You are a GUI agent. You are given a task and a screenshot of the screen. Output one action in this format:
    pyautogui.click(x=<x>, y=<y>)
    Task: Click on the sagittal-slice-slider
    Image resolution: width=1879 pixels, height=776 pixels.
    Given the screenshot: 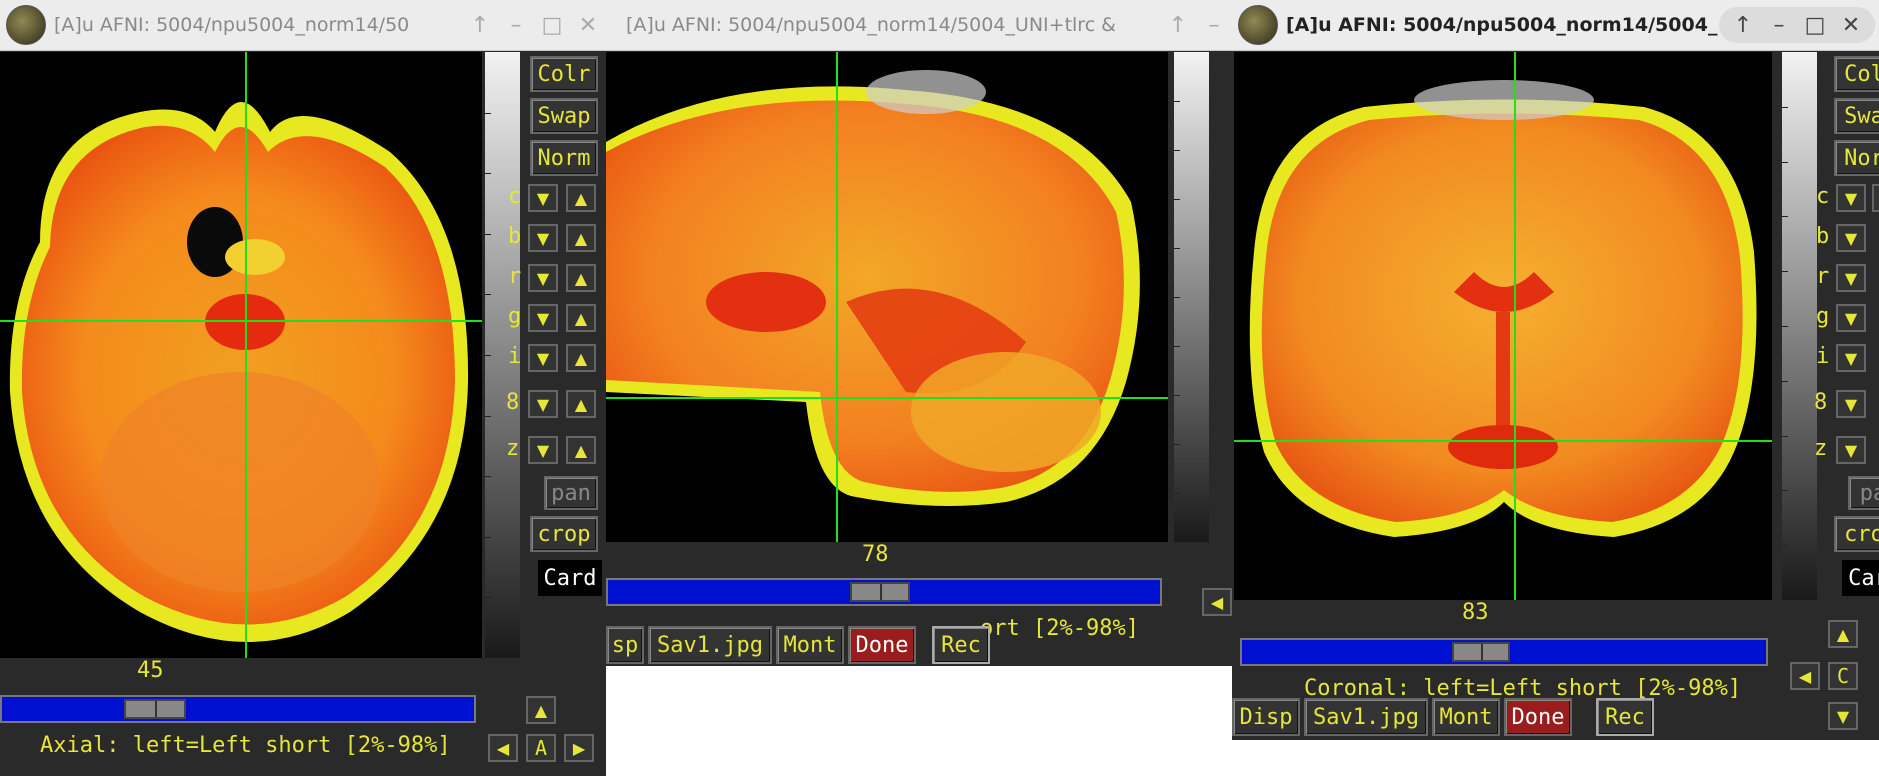 What is the action you would take?
    pyautogui.click(x=884, y=592)
    